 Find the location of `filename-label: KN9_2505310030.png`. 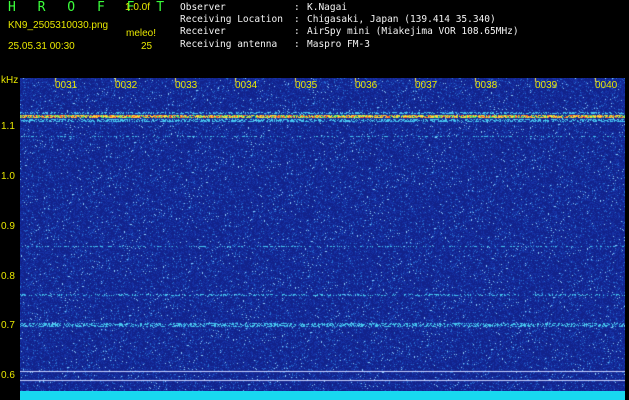

filename-label: KN9_2505310030.png is located at coordinates (58, 25).